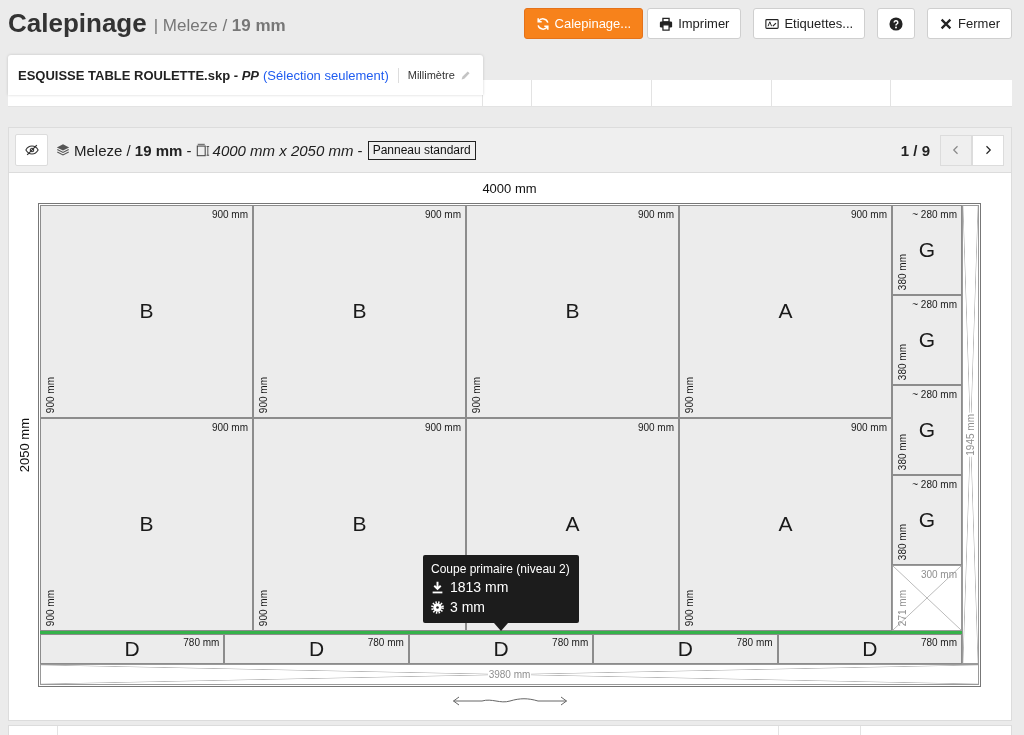 This screenshot has height=735, width=1024. I want to click on label-icon, so click(772, 23).